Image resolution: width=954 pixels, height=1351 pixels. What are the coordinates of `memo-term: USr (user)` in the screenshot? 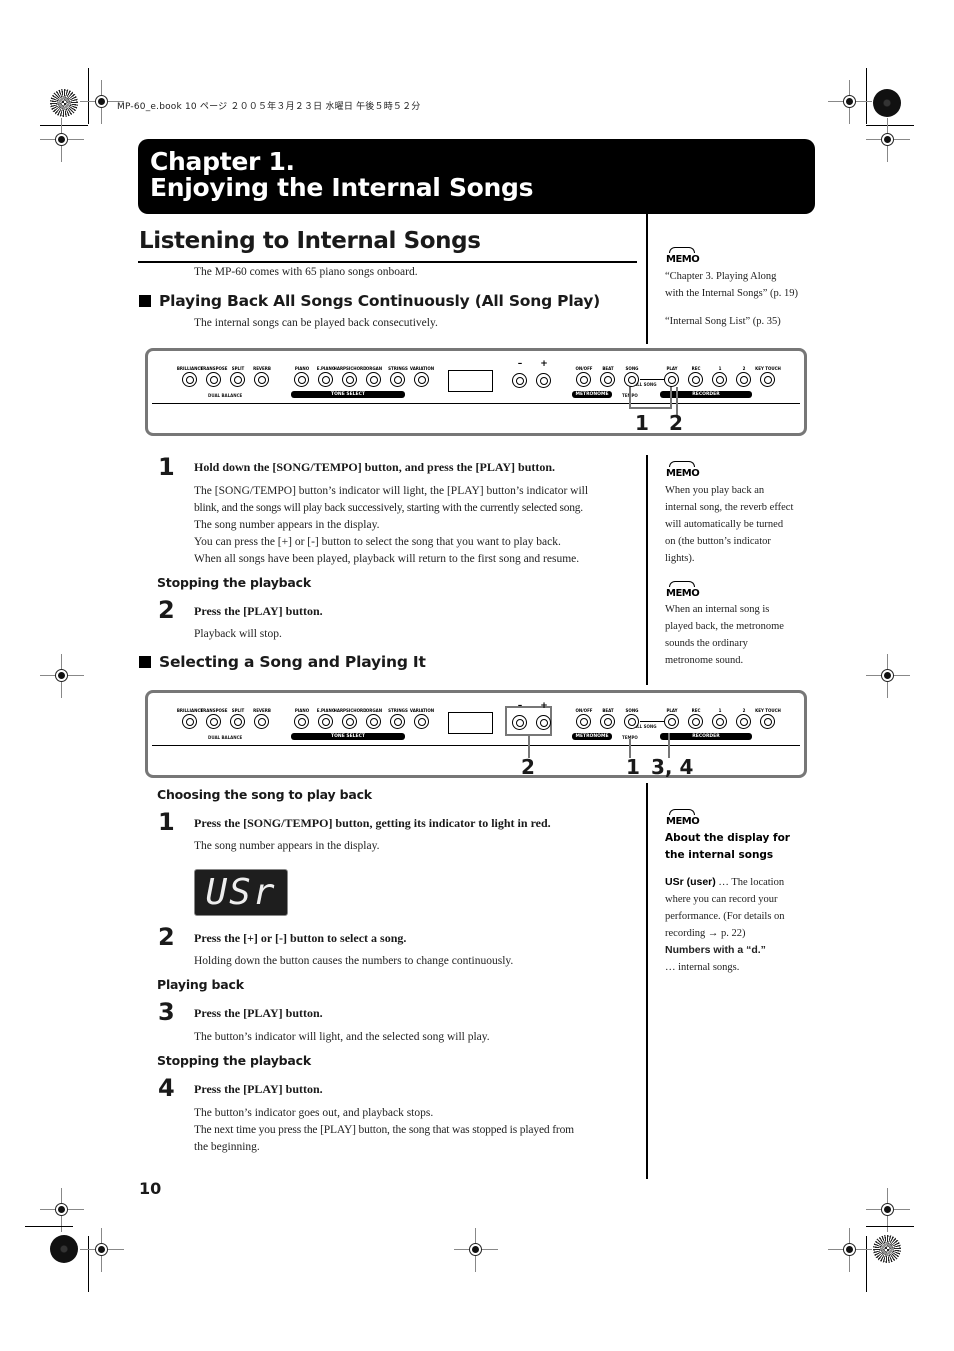 It's located at (690, 882).